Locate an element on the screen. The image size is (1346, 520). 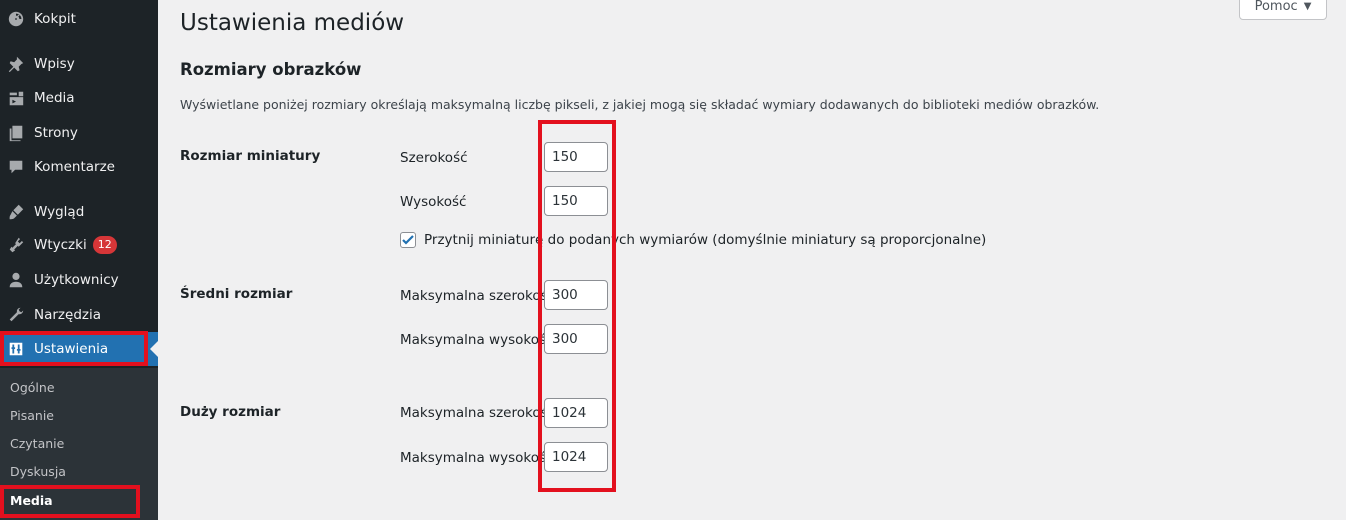
settings-submenu: Ogólne Pisanie Czytanie Dyskusja Media is located at coordinates (79, 444).